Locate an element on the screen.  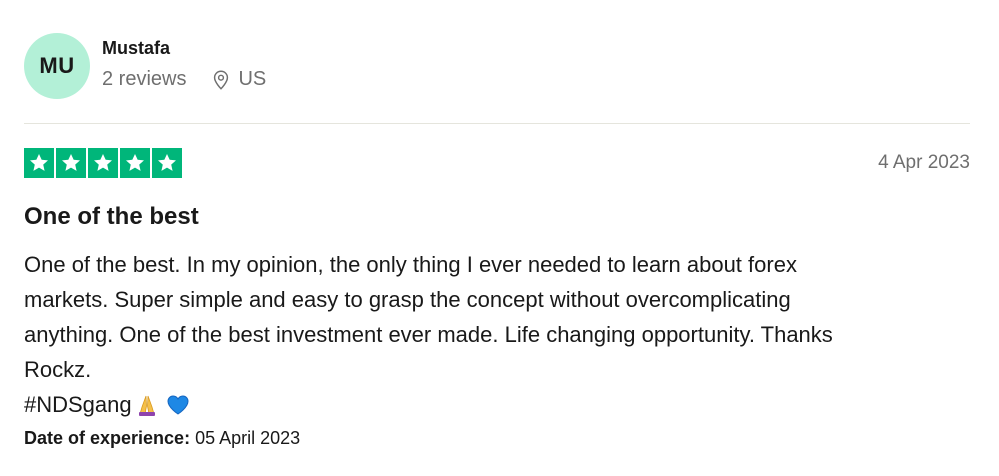
divider is located at coordinates (497, 123).